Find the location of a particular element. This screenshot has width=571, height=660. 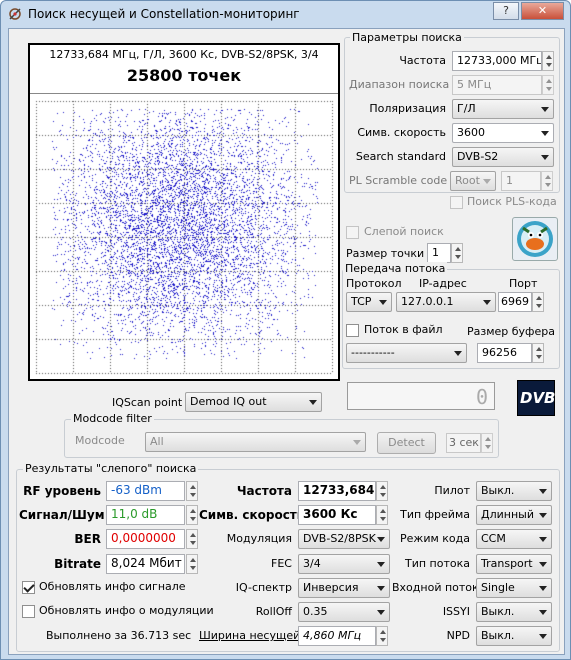

frequency-spin is located at coordinates (548, 61).